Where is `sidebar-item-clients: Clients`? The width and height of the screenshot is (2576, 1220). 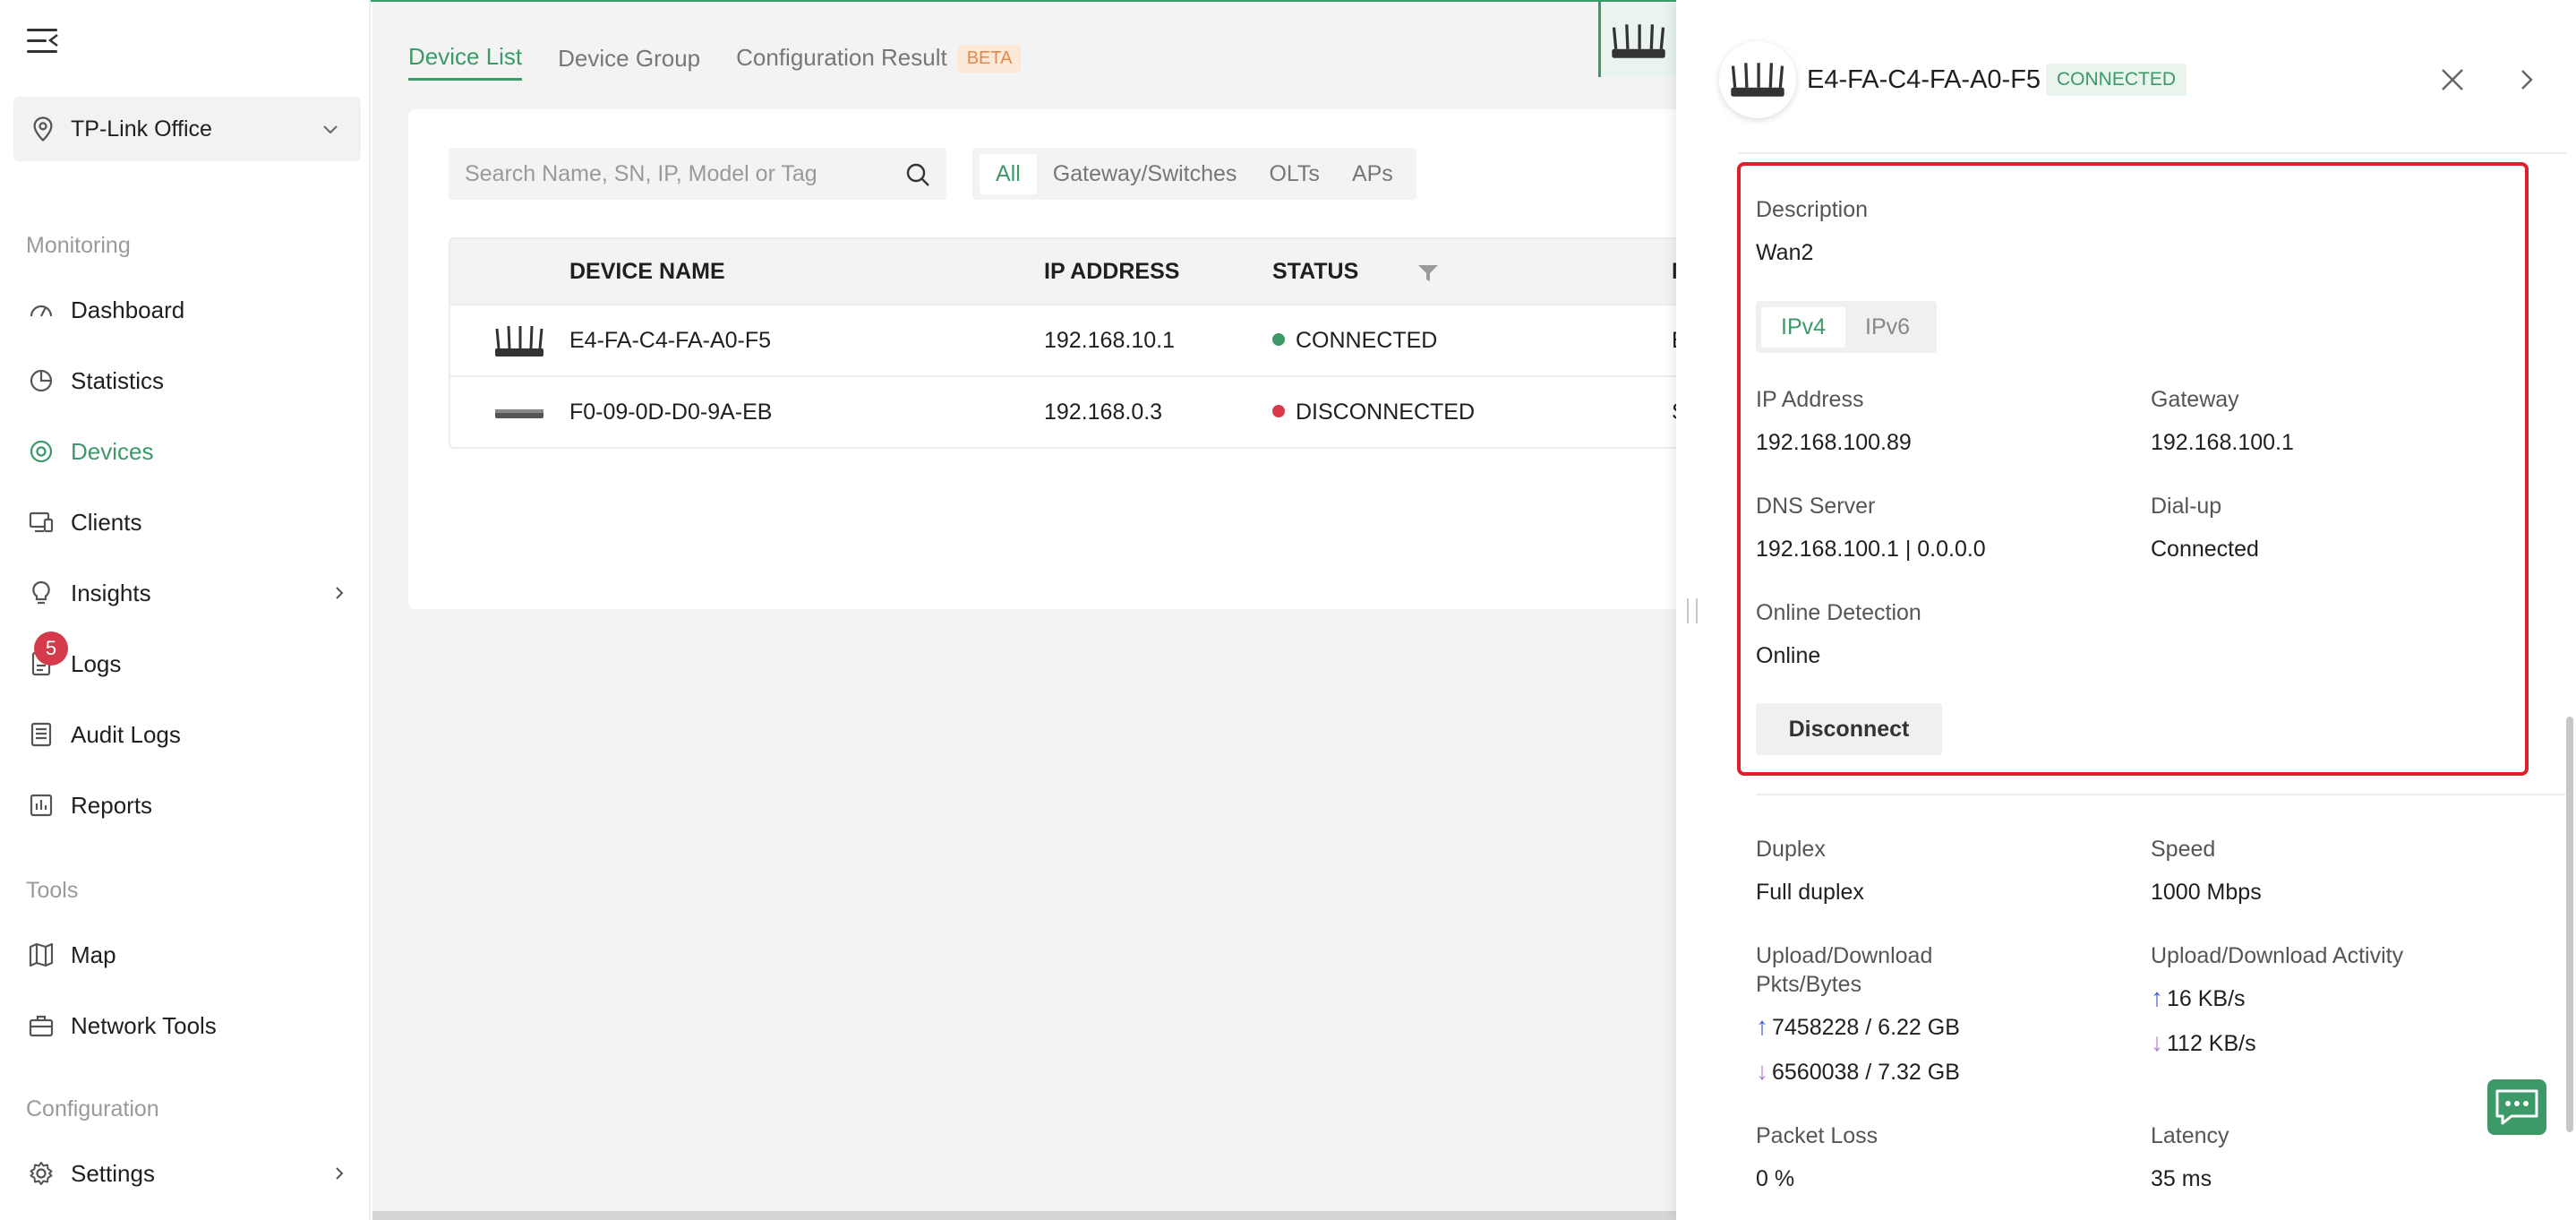
sidebar-item-clients: Clients is located at coordinates (185, 522).